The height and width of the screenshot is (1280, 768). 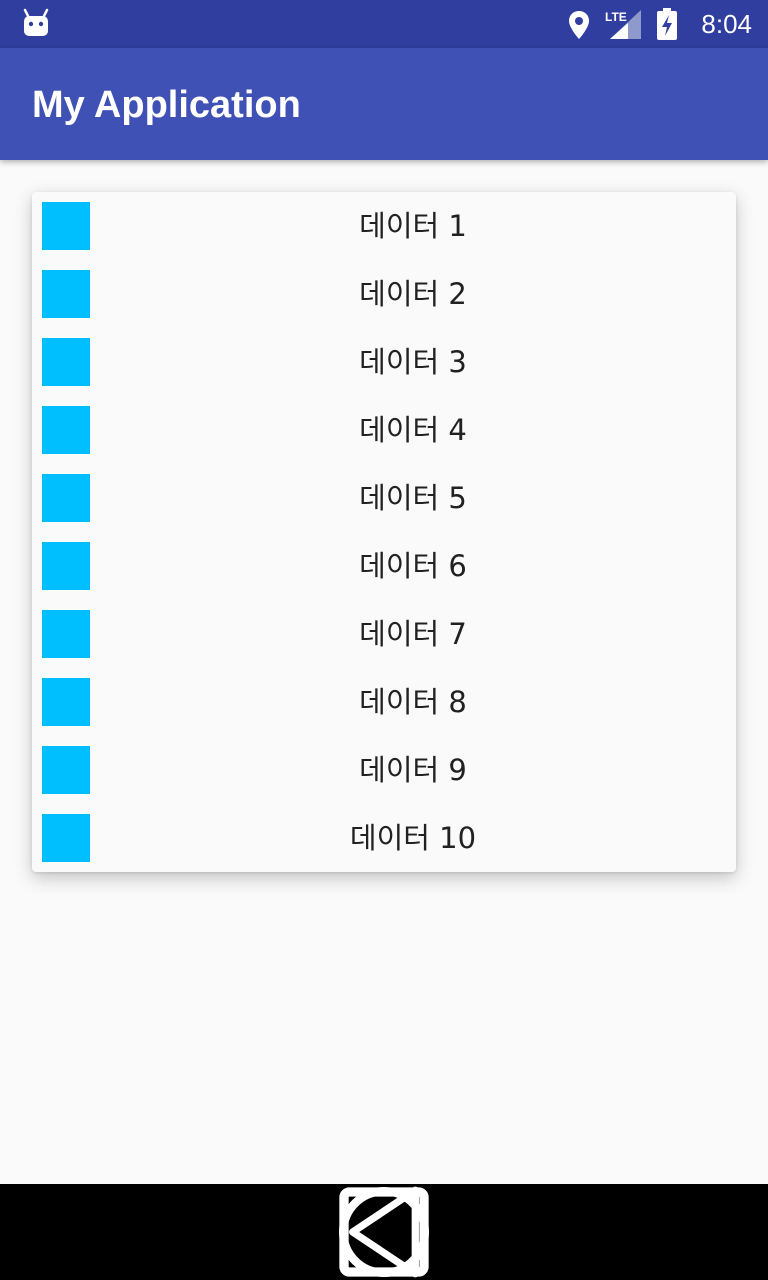 I want to click on list-item-10: 데이터 10, so click(x=384, y=838).